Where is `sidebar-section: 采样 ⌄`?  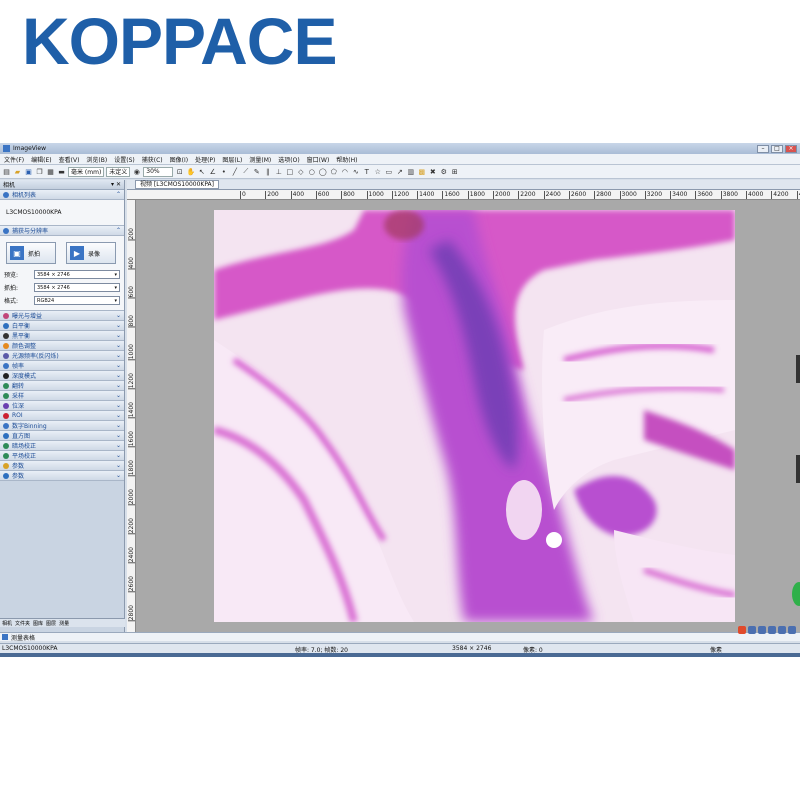
sidebar-section: 采样 ⌄ is located at coordinates (62, 396).